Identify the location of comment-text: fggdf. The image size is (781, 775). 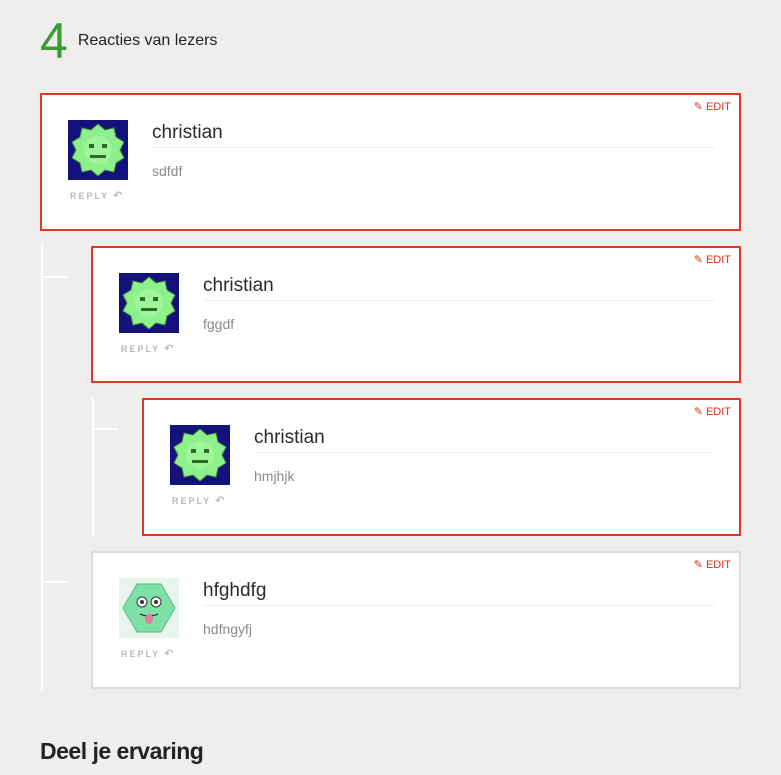
(219, 324).